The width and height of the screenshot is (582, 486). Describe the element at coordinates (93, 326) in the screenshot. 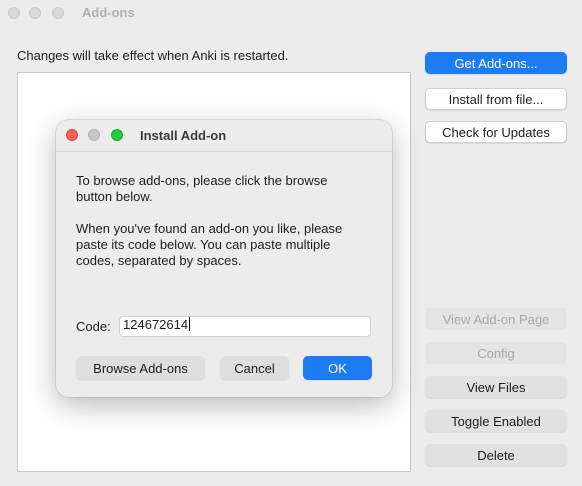

I see `code-label: Code:` at that location.